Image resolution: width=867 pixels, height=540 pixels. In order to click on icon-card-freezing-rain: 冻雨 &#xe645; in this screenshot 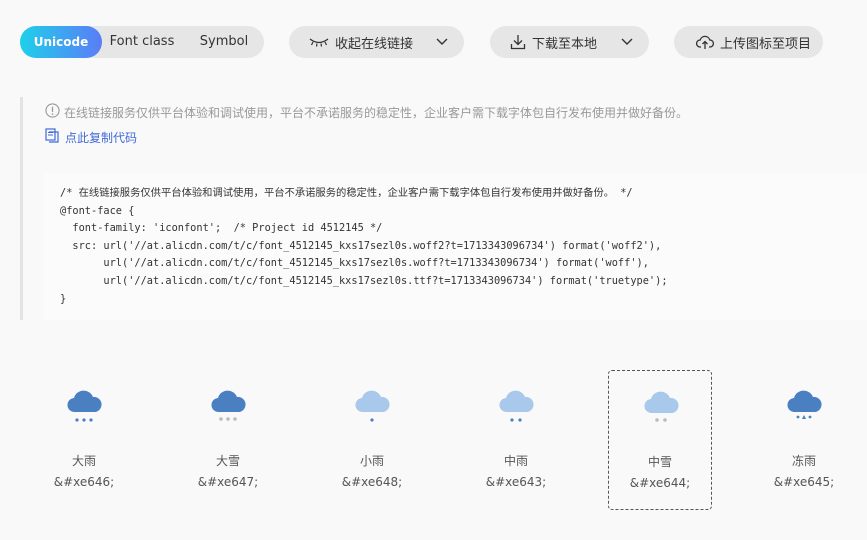, I will do `click(804, 440)`.